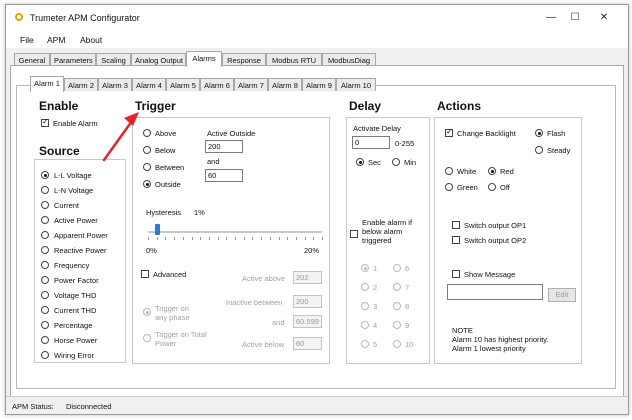 The image size is (632, 420). Describe the element at coordinates (251, 84) in the screenshot. I see `tab-alarm-7: Alarm 7` at that location.